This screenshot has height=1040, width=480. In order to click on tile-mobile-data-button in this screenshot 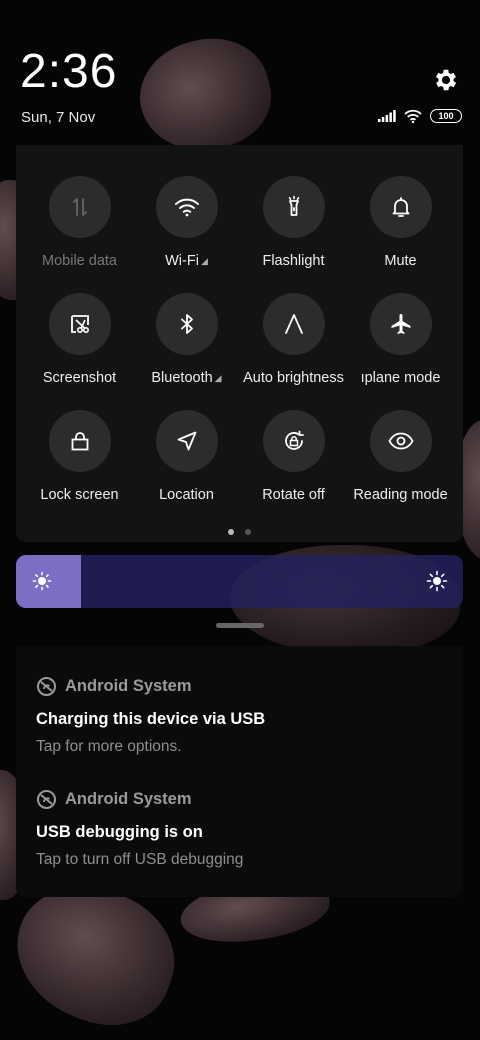, I will do `click(79, 207)`.